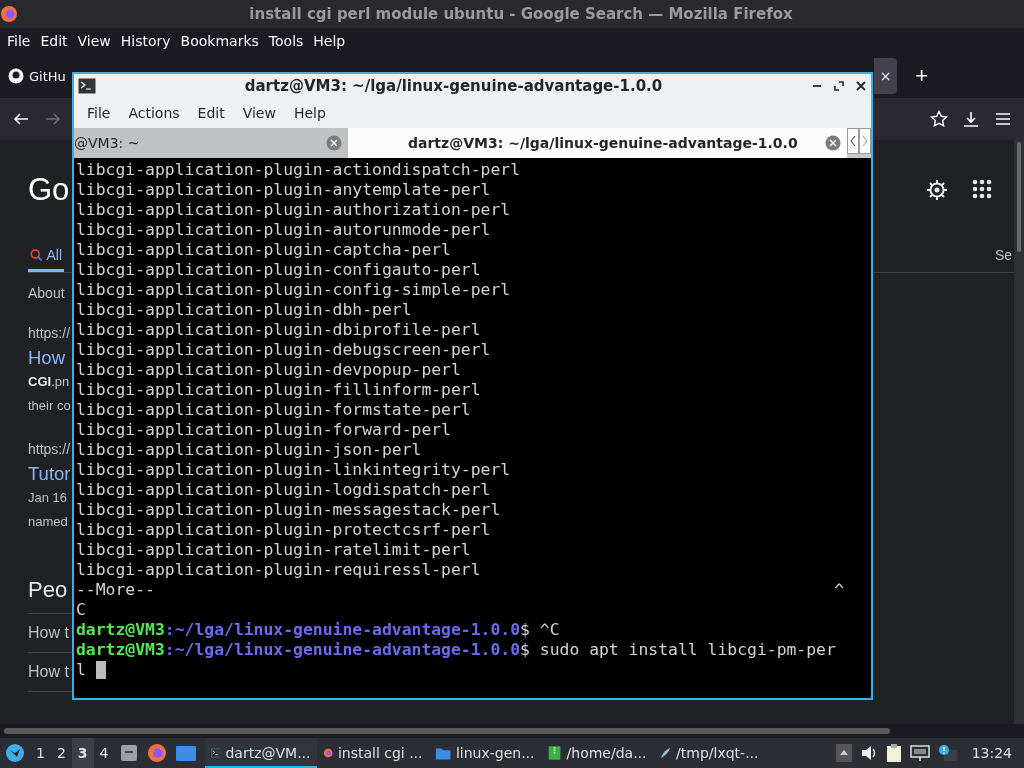 This screenshot has width=1024, height=768. What do you see at coordinates (273, 410) in the screenshot?
I see `terminal-line: libcgi-application-plugin-formstate-perl` at bounding box center [273, 410].